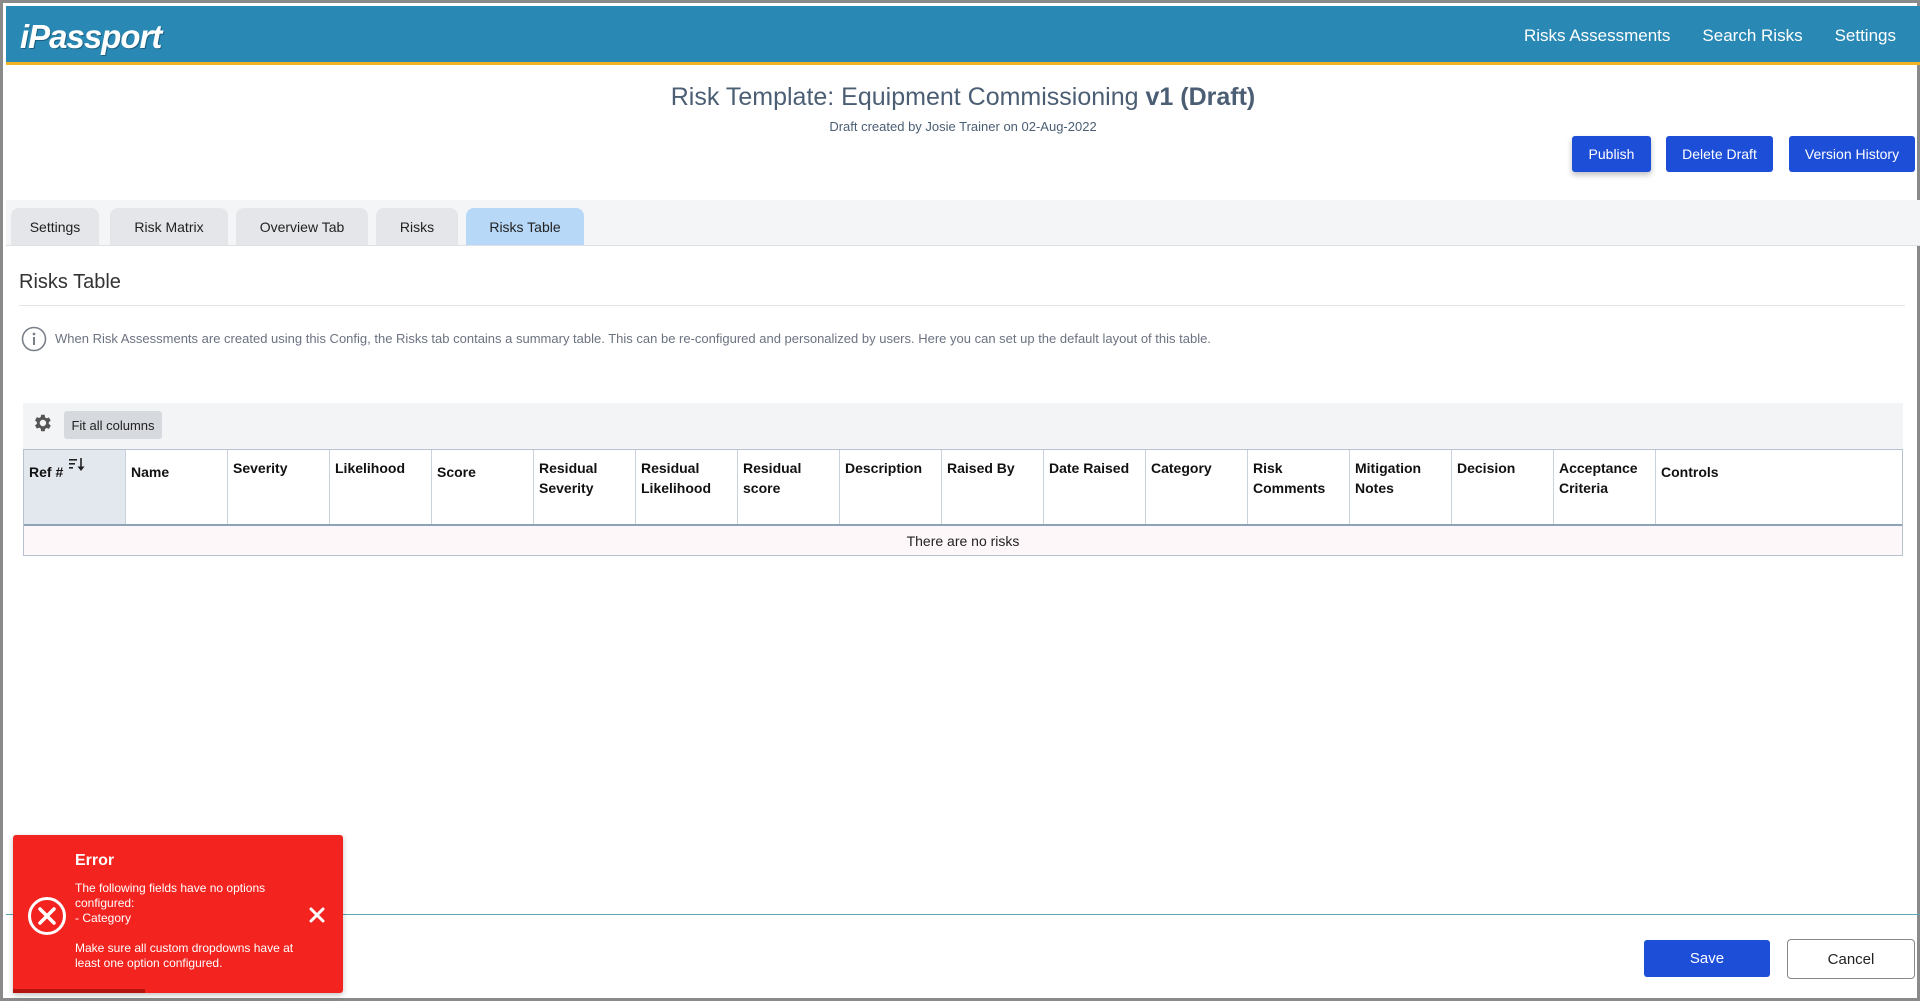 Image resolution: width=1920 pixels, height=1001 pixels. What do you see at coordinates (91, 37) in the screenshot?
I see `app-logo: iPassport` at bounding box center [91, 37].